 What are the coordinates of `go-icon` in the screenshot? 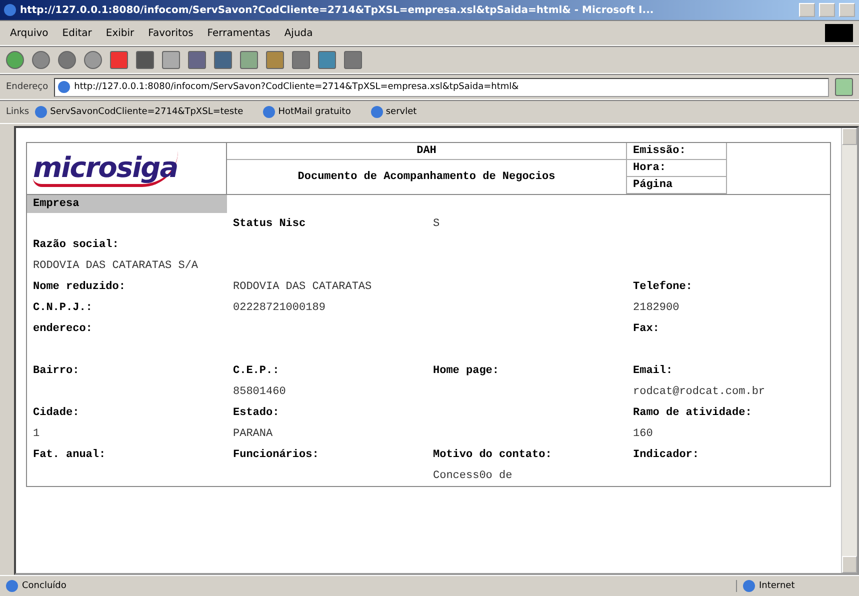 It's located at (844, 87).